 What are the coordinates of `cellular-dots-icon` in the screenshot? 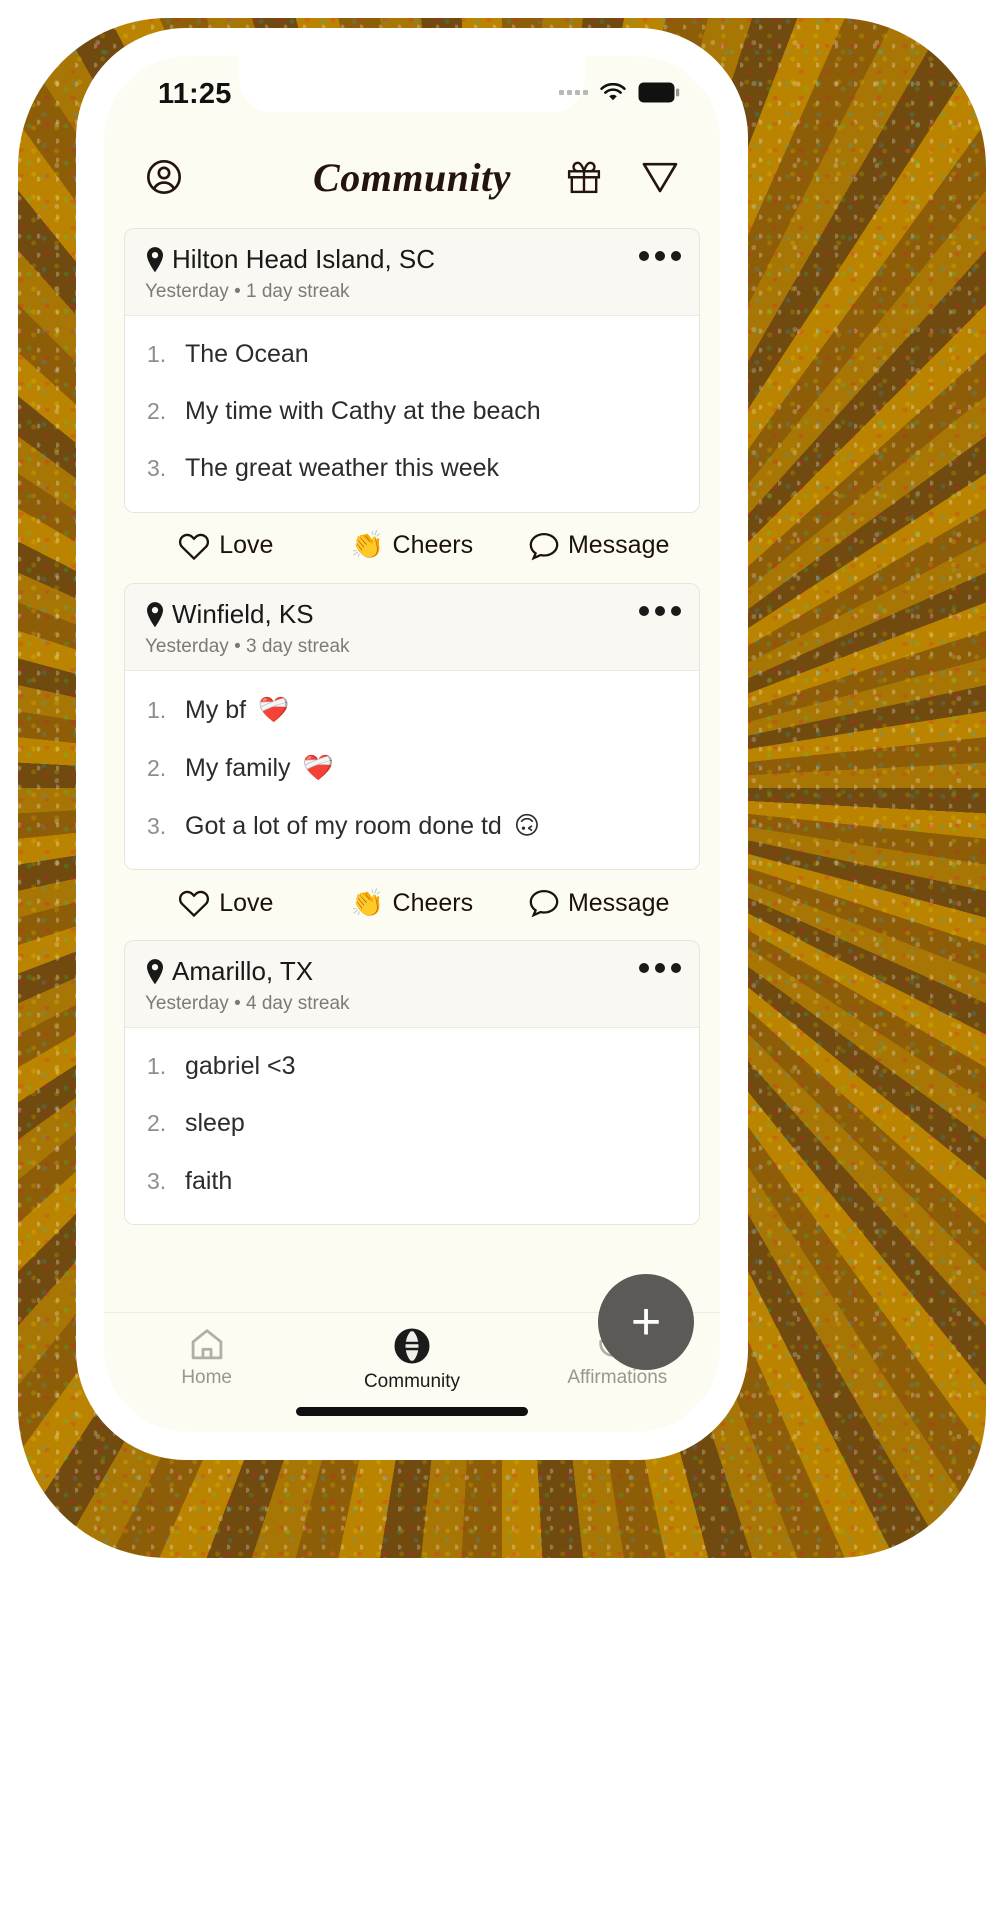 It's located at (573, 92).